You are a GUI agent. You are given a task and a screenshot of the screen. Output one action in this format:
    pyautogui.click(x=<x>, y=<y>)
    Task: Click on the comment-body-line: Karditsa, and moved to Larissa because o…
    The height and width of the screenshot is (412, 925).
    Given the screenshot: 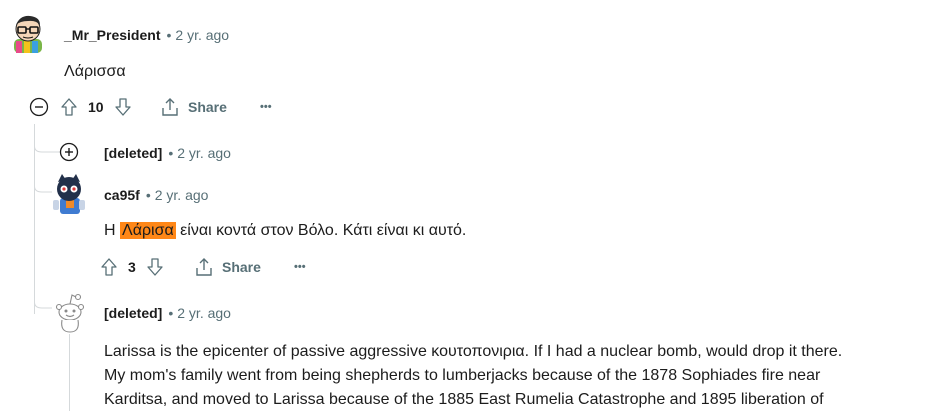 What is the action you would take?
    pyautogui.click(x=464, y=399)
    